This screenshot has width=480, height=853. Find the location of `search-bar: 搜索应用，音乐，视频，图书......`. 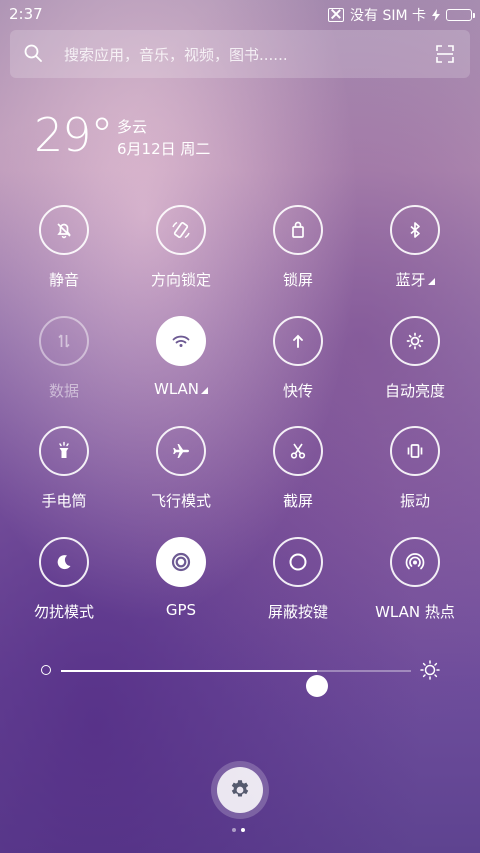

search-bar: 搜索应用，音乐，视频，图书...... is located at coordinates (240, 54).